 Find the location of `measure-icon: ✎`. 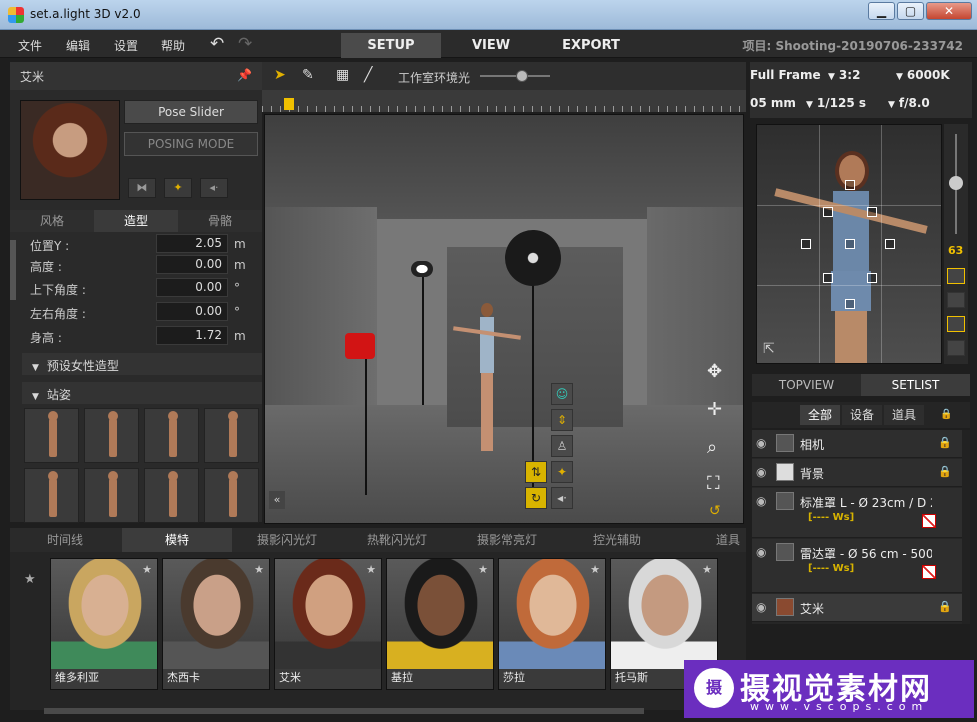

measure-icon: ✎ is located at coordinates (308, 75).